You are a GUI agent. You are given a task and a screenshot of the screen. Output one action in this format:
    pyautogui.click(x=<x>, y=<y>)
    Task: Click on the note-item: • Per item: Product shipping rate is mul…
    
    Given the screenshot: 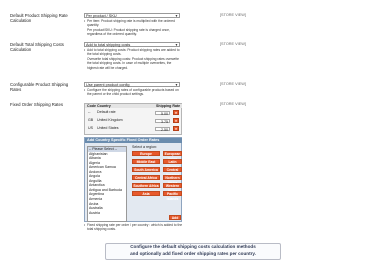 What is the action you would take?
    pyautogui.click(x=129, y=23)
    